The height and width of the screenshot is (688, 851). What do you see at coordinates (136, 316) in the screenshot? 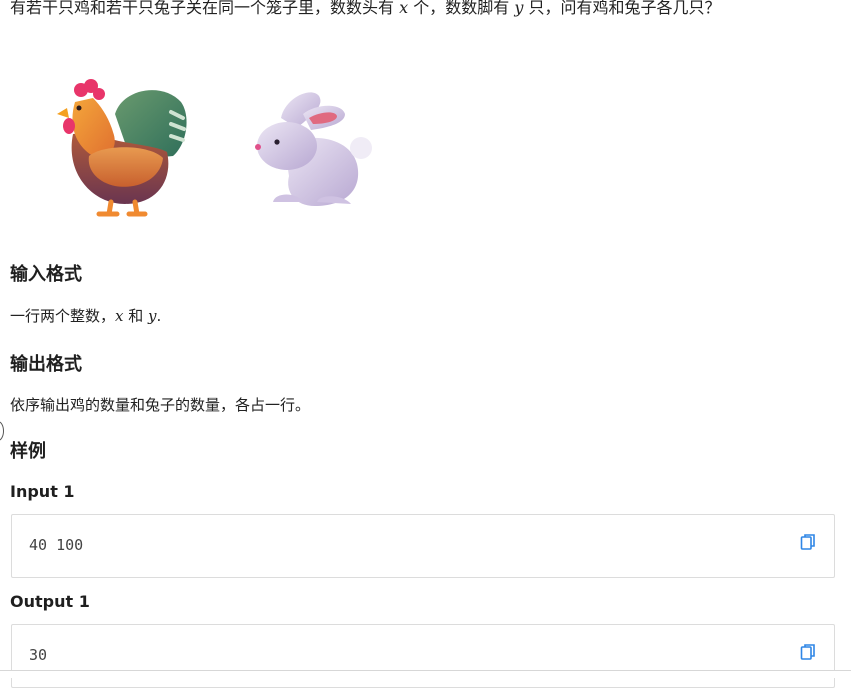
I see `input-format-text-part: 和` at bounding box center [136, 316].